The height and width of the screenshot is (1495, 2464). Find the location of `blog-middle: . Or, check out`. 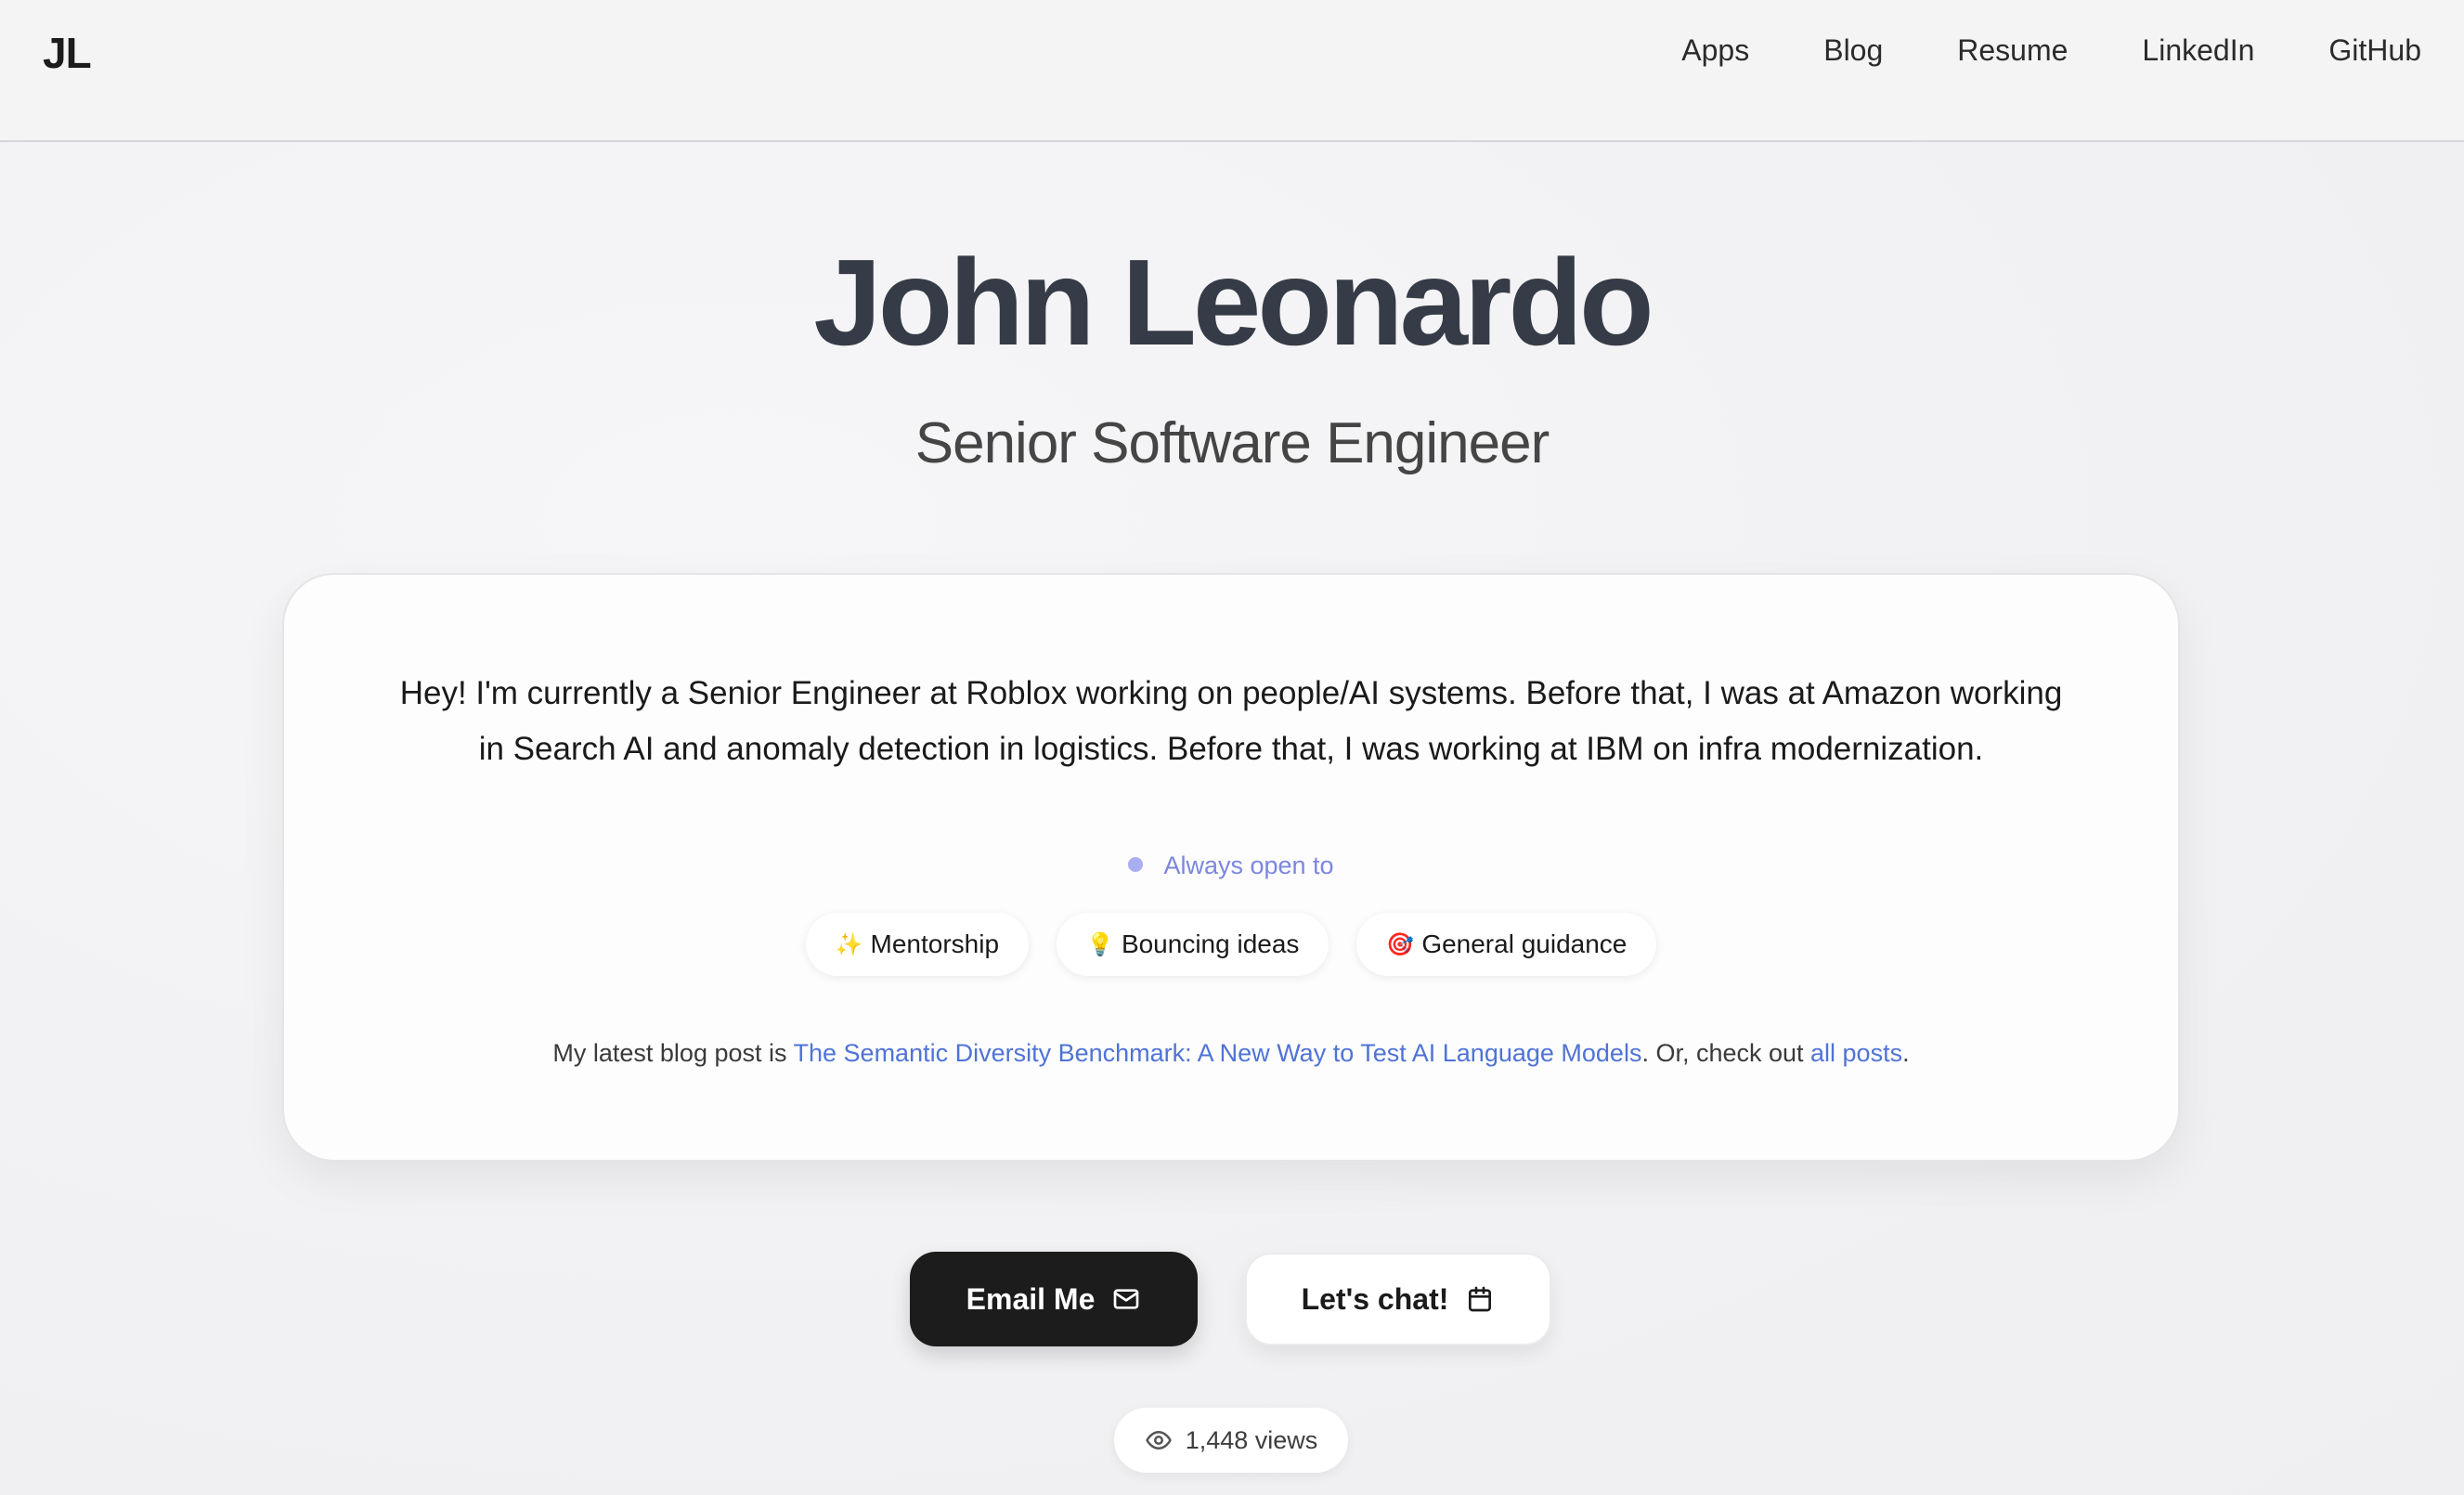

blog-middle: . Or, check out is located at coordinates (1726, 1053).